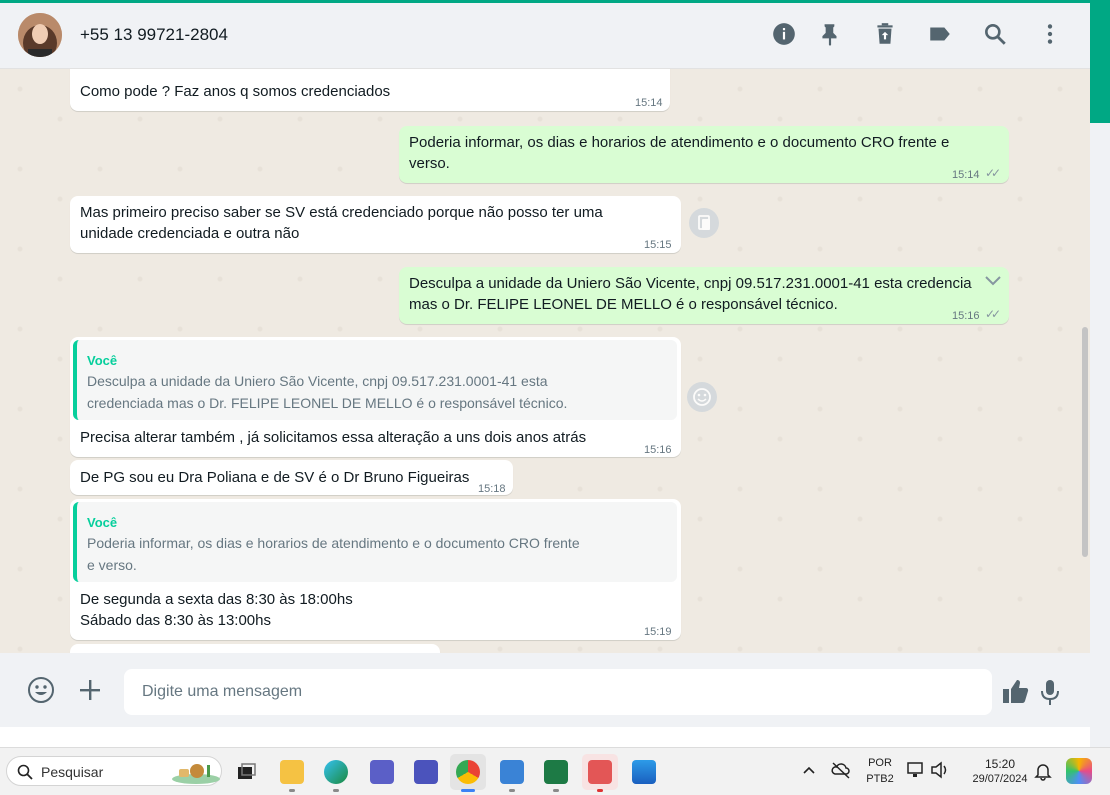 This screenshot has width=1110, height=795. Describe the element at coordinates (175, 620) in the screenshot. I see `message-text-line: Sábado das 8:30 às 13:00hs` at that location.